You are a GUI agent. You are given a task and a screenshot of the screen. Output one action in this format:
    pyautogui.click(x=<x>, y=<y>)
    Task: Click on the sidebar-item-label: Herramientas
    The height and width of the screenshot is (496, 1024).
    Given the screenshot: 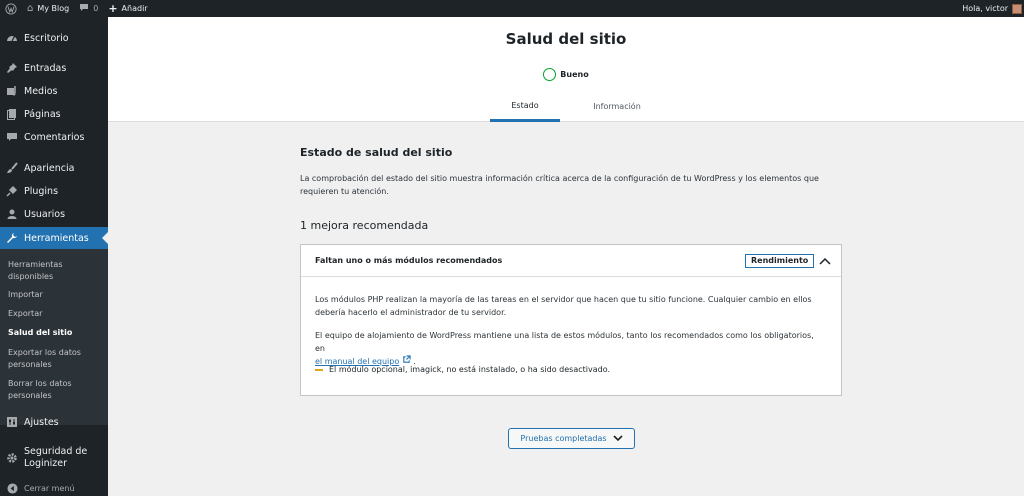 What is the action you would take?
    pyautogui.click(x=56, y=238)
    